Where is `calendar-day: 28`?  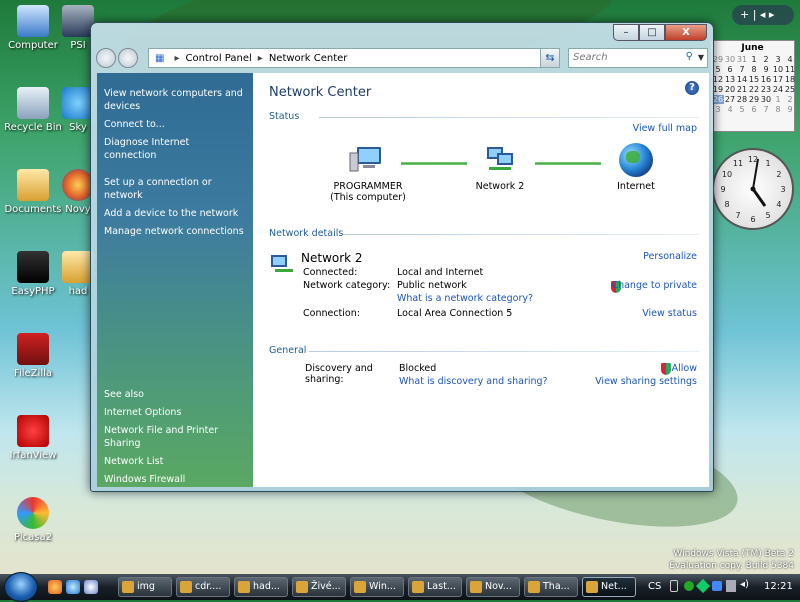 calendar-day: 28 is located at coordinates (742, 99).